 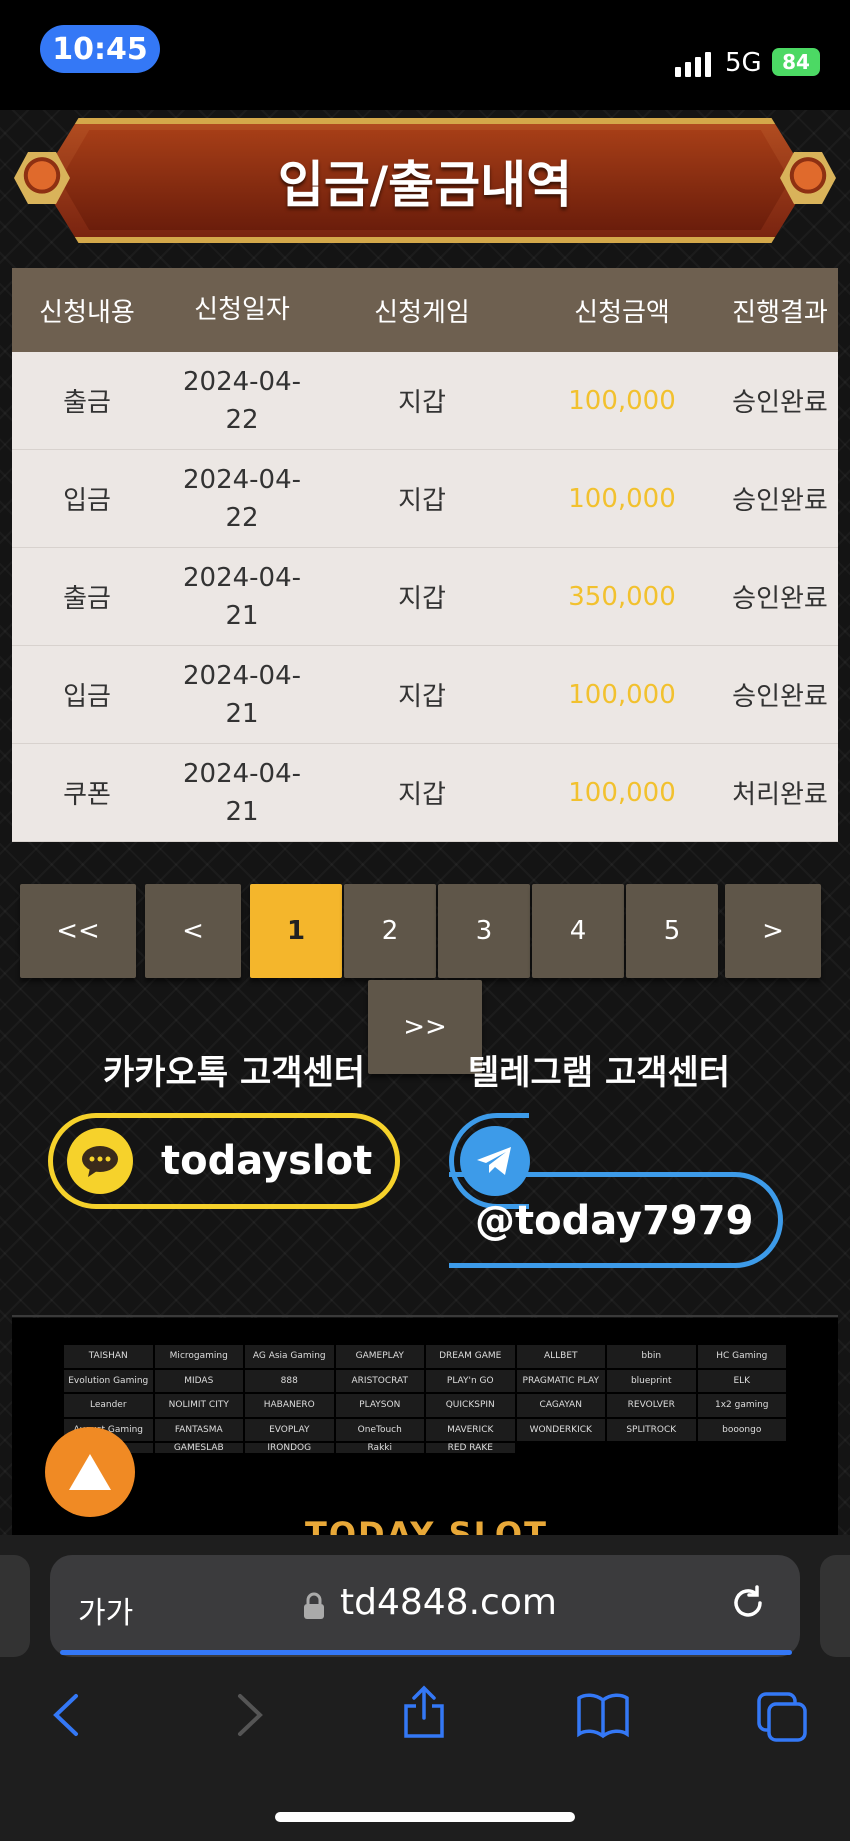 I want to click on provider-logo: SPLITROCK, so click(x=651, y=1429).